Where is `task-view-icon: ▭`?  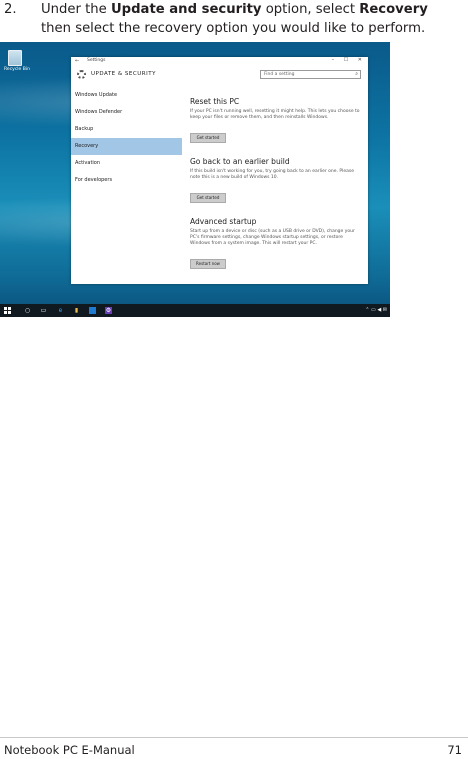 task-view-icon: ▭ is located at coordinates (43, 310).